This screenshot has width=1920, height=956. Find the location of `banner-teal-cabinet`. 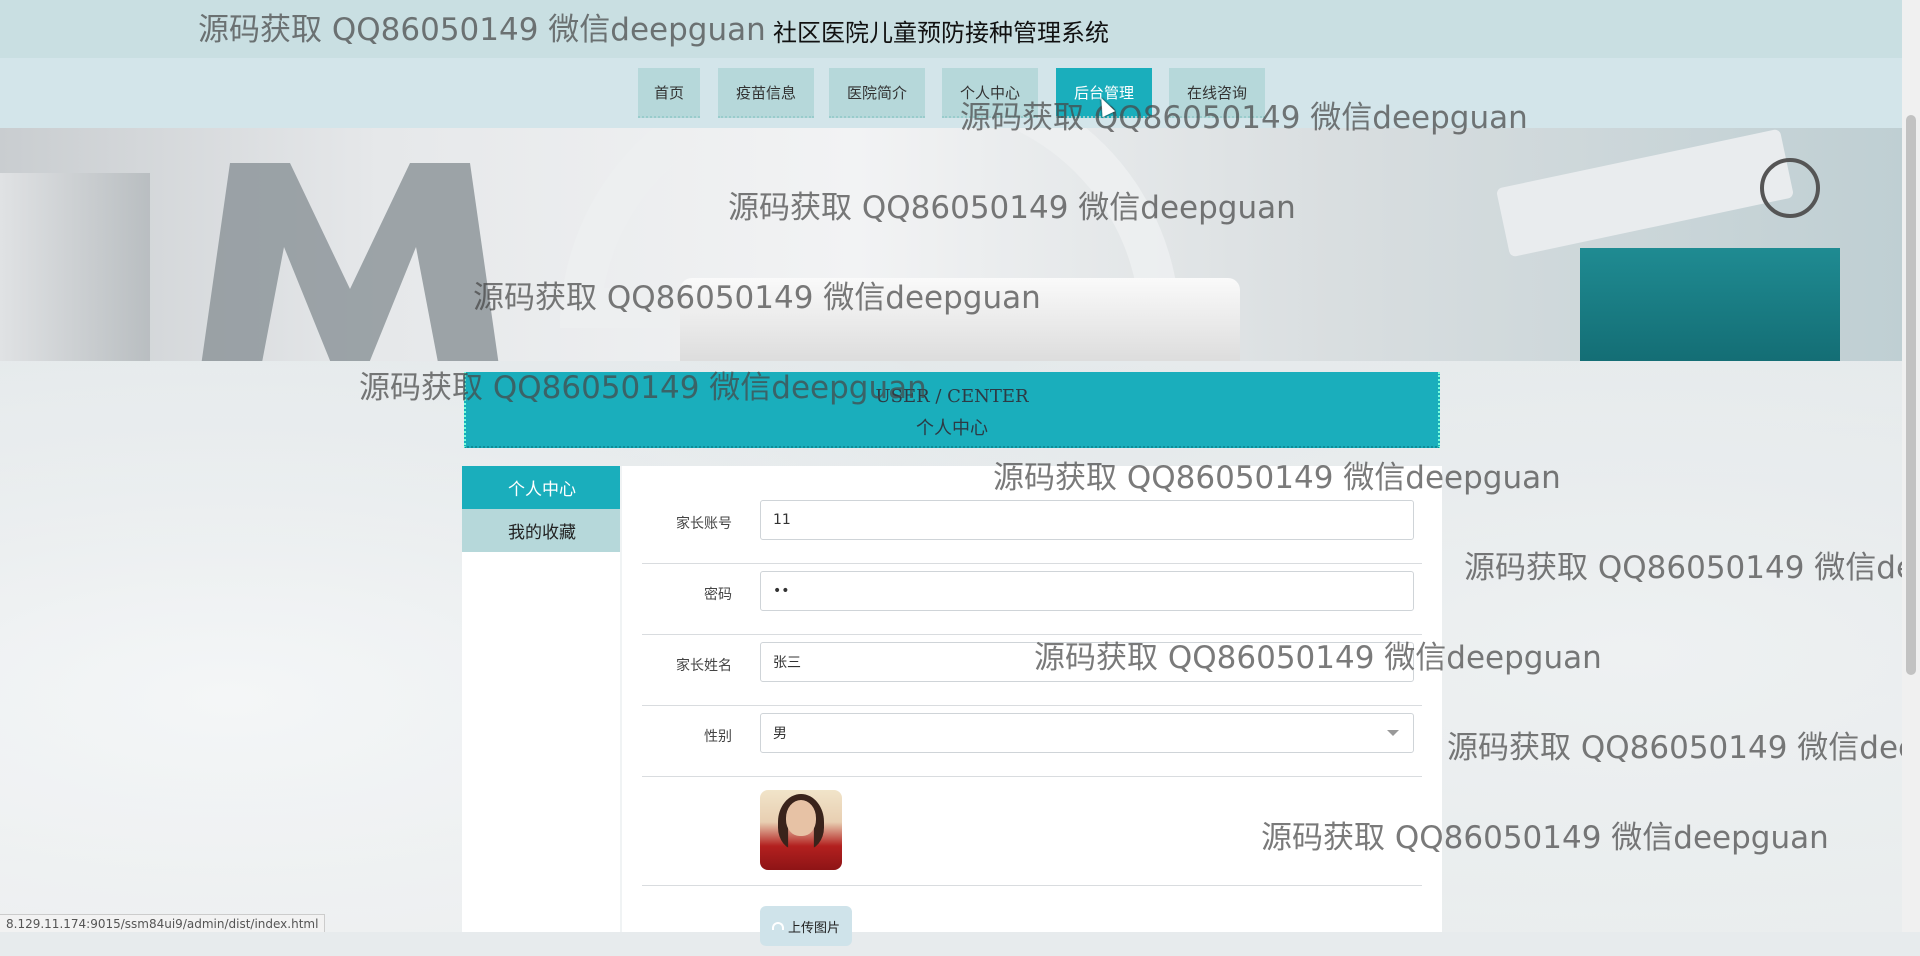

banner-teal-cabinet is located at coordinates (1710, 304).